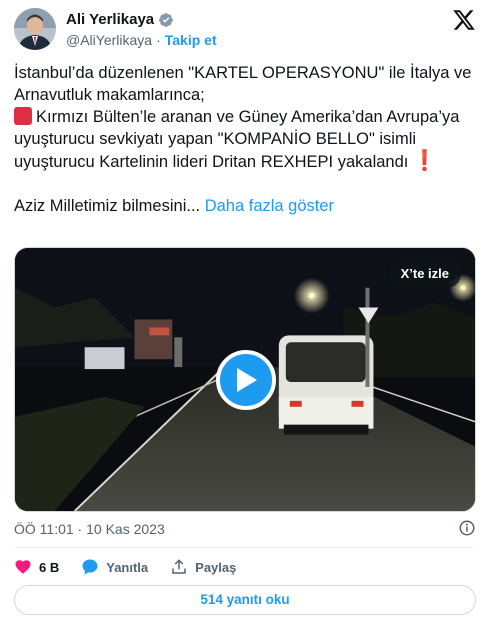  I want to click on action-bar: 6 B Yanıtla Paylaş, so click(125, 567).